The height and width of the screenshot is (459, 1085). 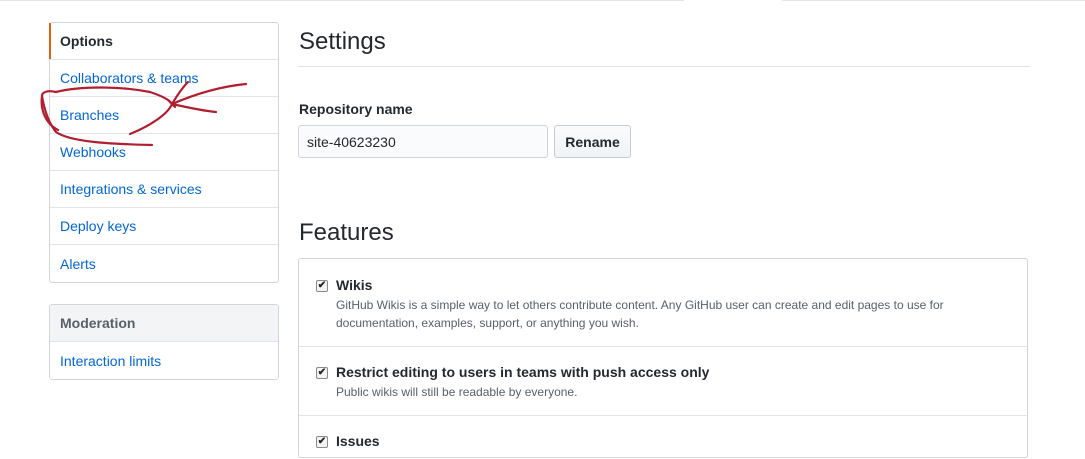 What do you see at coordinates (163, 41) in the screenshot?
I see `sidebar-item-options: Options` at bounding box center [163, 41].